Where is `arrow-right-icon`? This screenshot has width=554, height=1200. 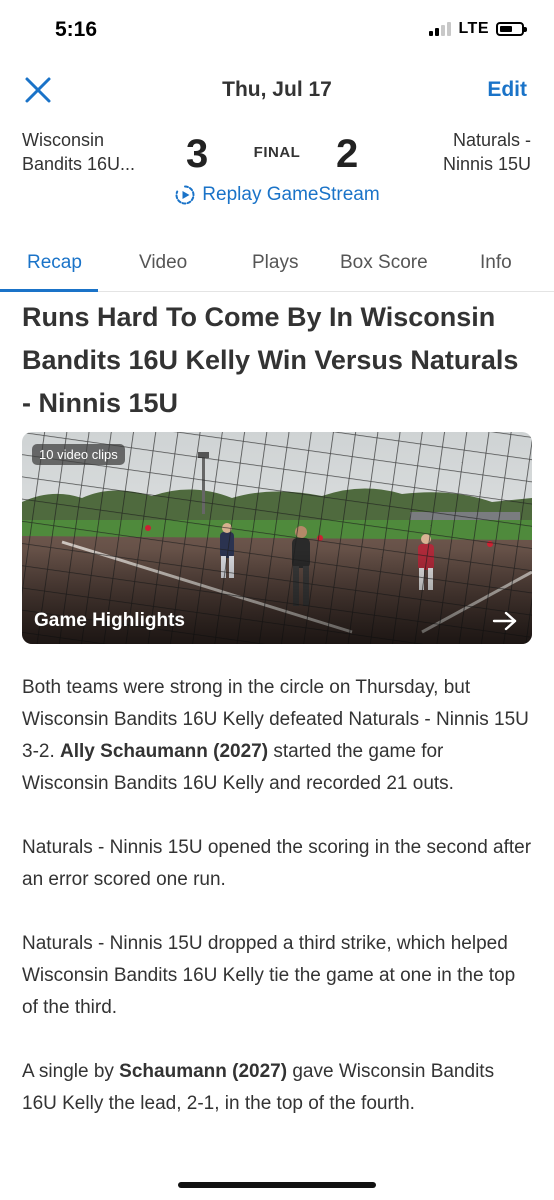 arrow-right-icon is located at coordinates (504, 621).